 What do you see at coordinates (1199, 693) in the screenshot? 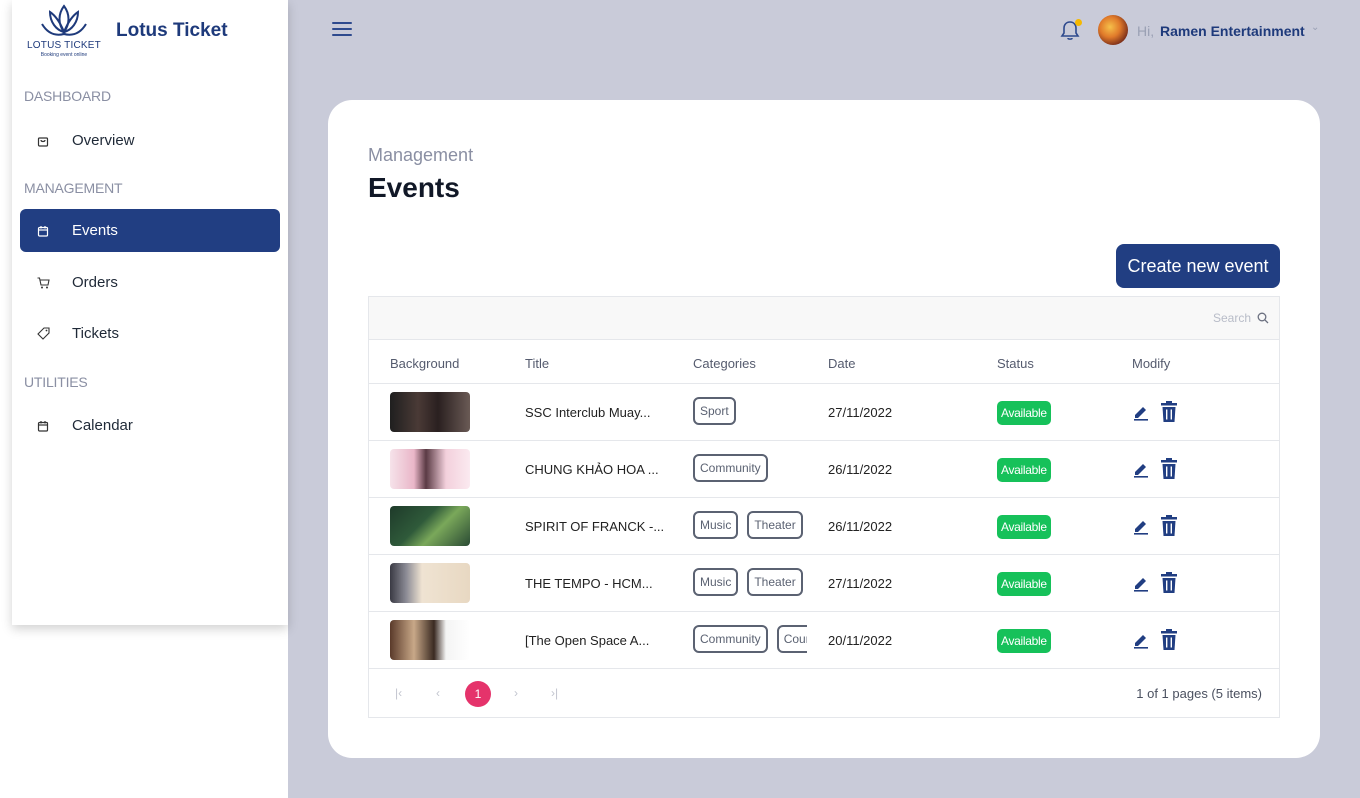
I see `pagination-info: 1 of 1 pages (5 items)` at bounding box center [1199, 693].